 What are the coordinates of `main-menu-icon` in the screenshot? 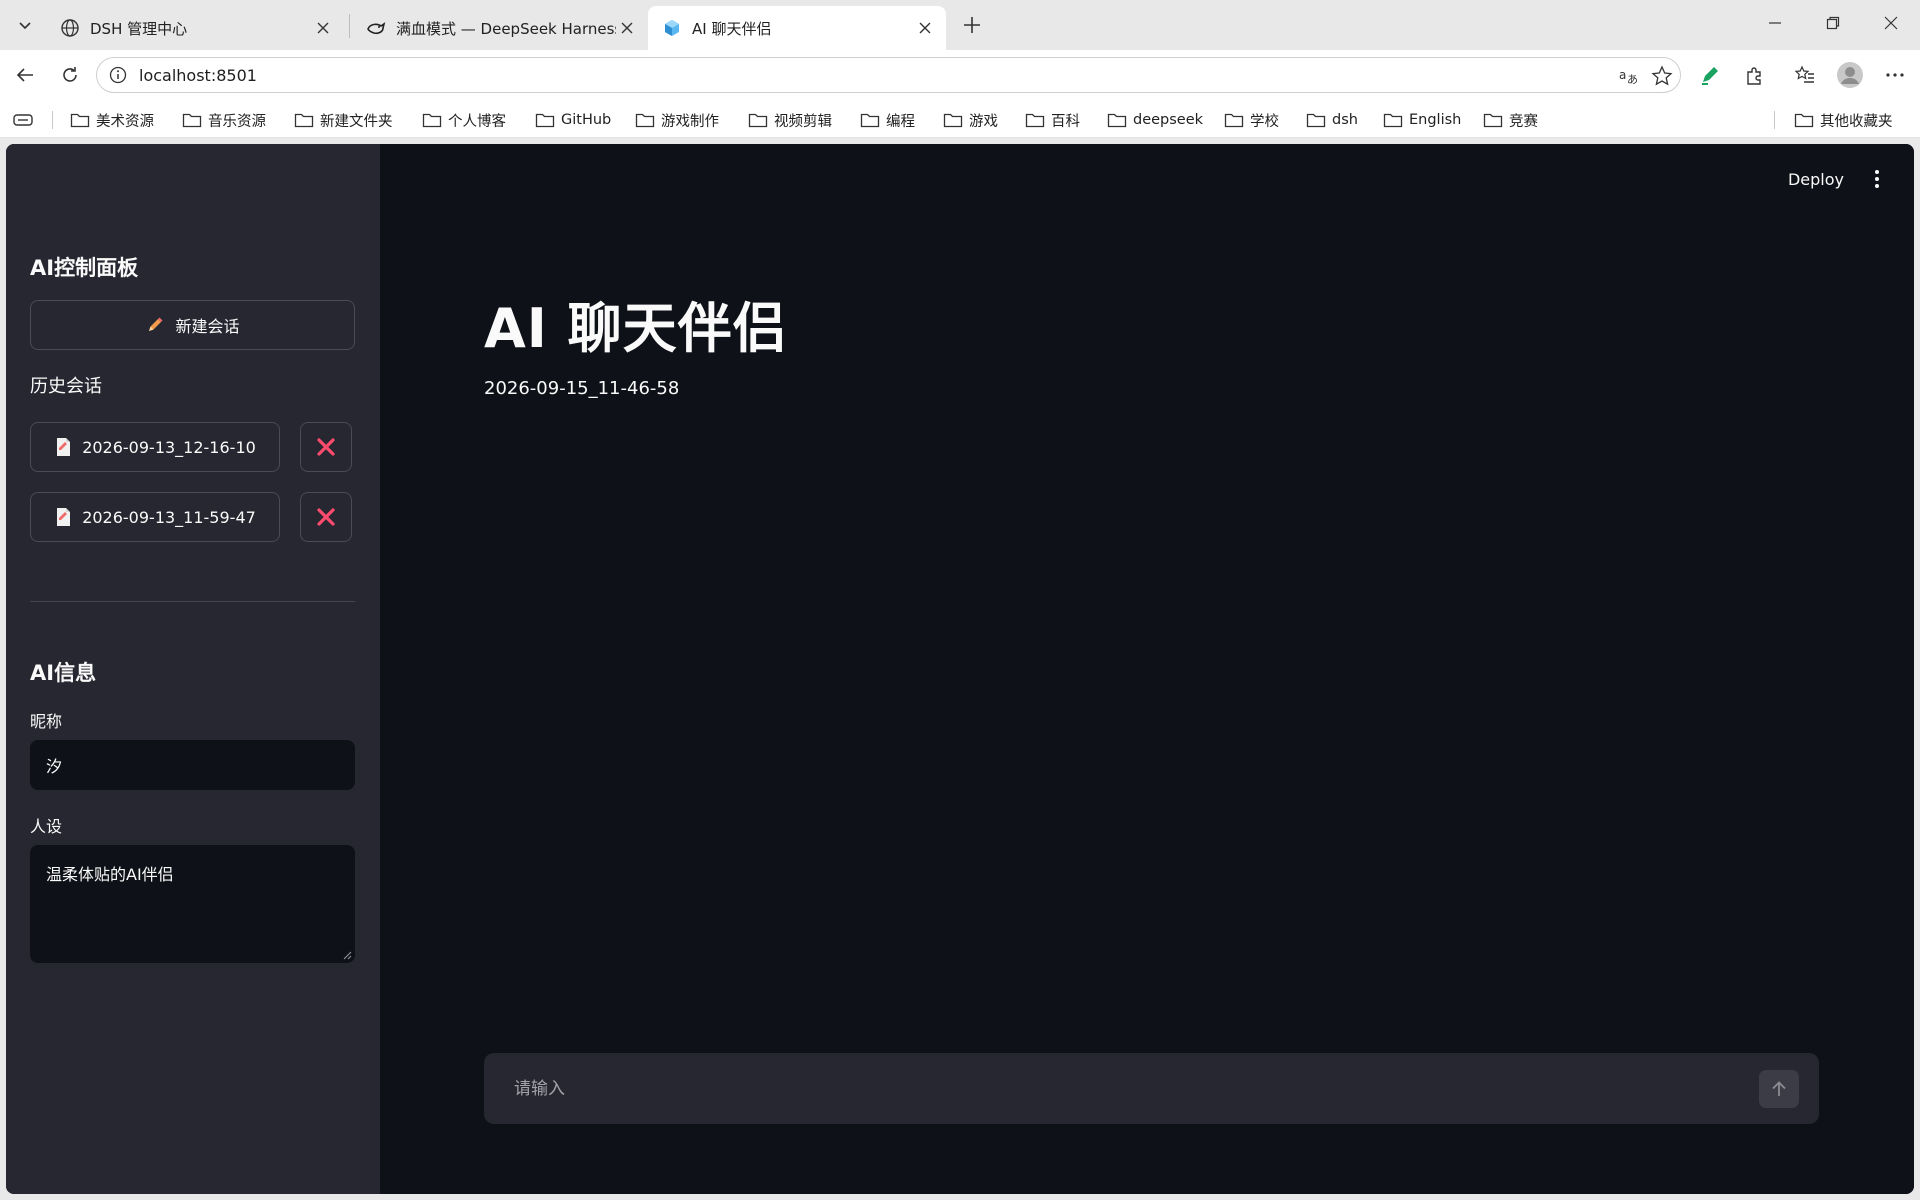 It's located at (1877, 179).